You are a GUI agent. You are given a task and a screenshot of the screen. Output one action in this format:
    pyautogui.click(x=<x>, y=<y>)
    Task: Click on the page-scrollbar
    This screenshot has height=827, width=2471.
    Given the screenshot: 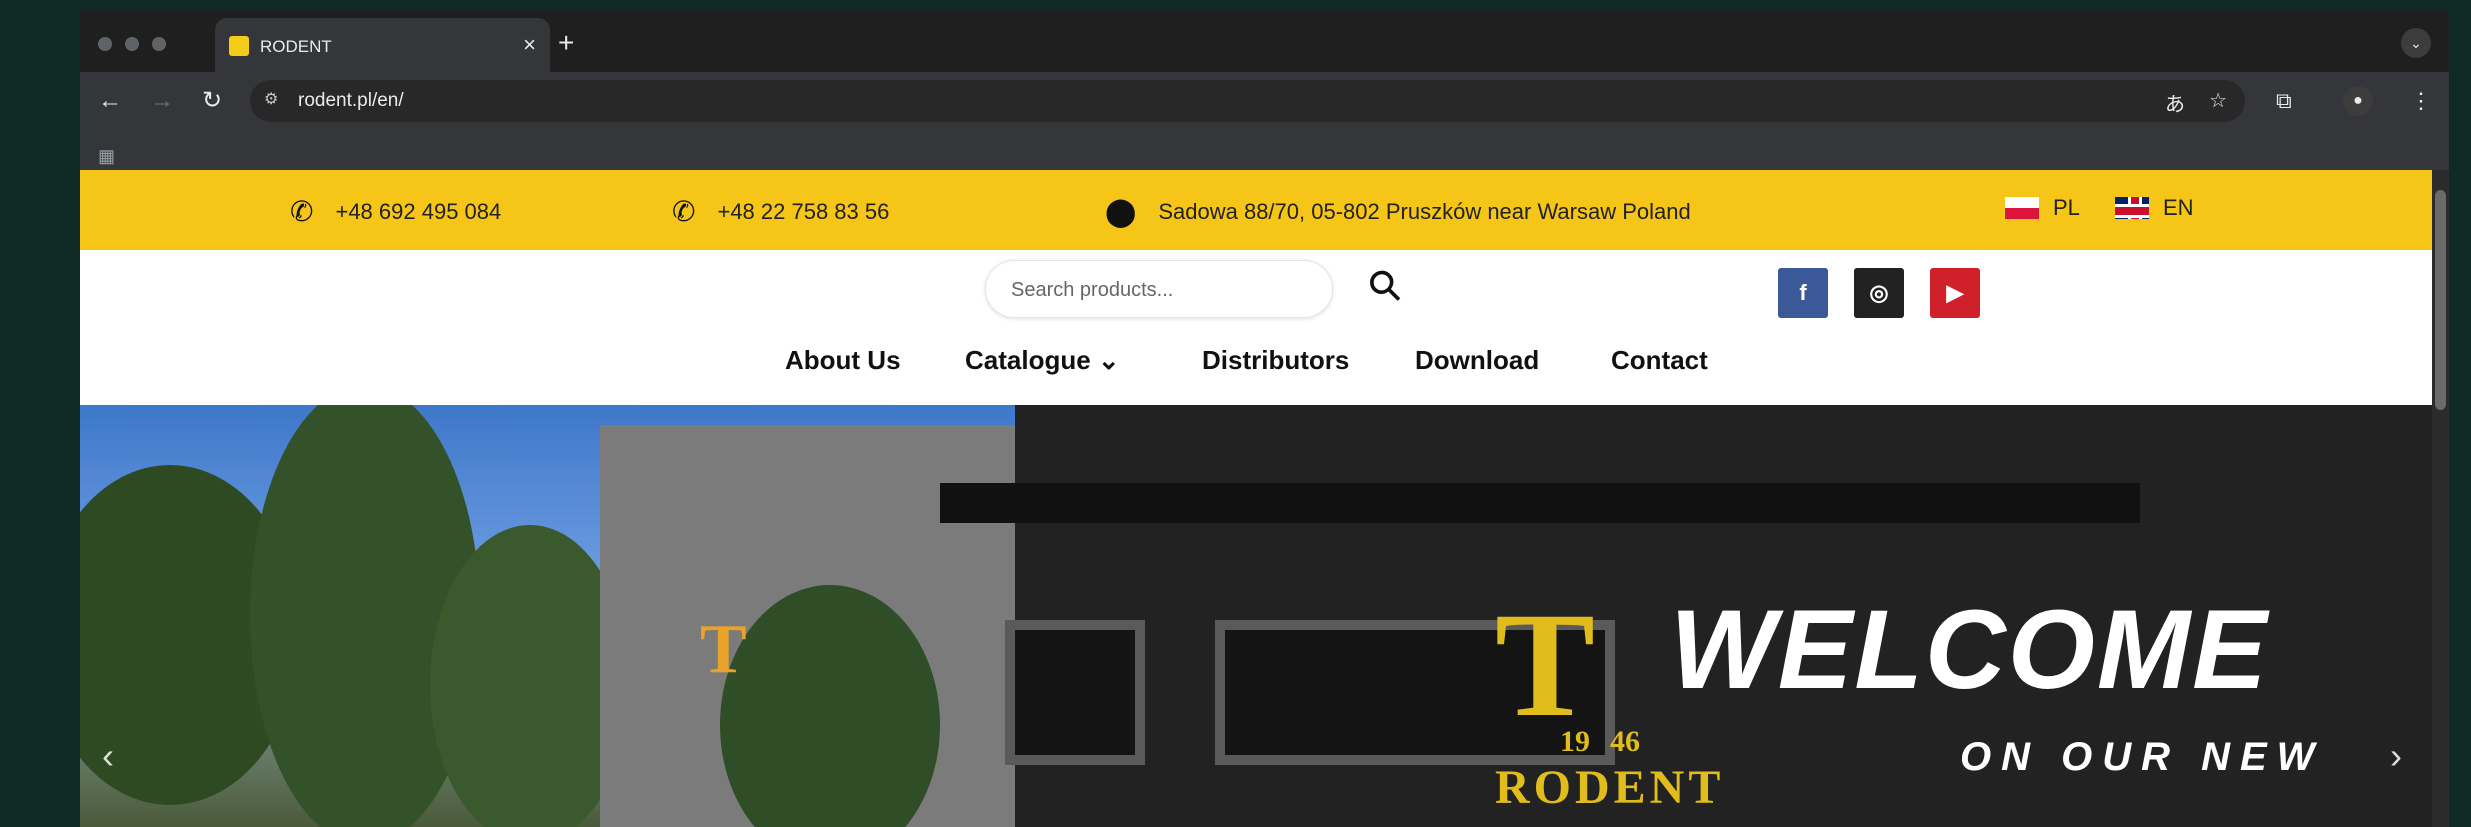 What is the action you would take?
    pyautogui.click(x=2440, y=498)
    